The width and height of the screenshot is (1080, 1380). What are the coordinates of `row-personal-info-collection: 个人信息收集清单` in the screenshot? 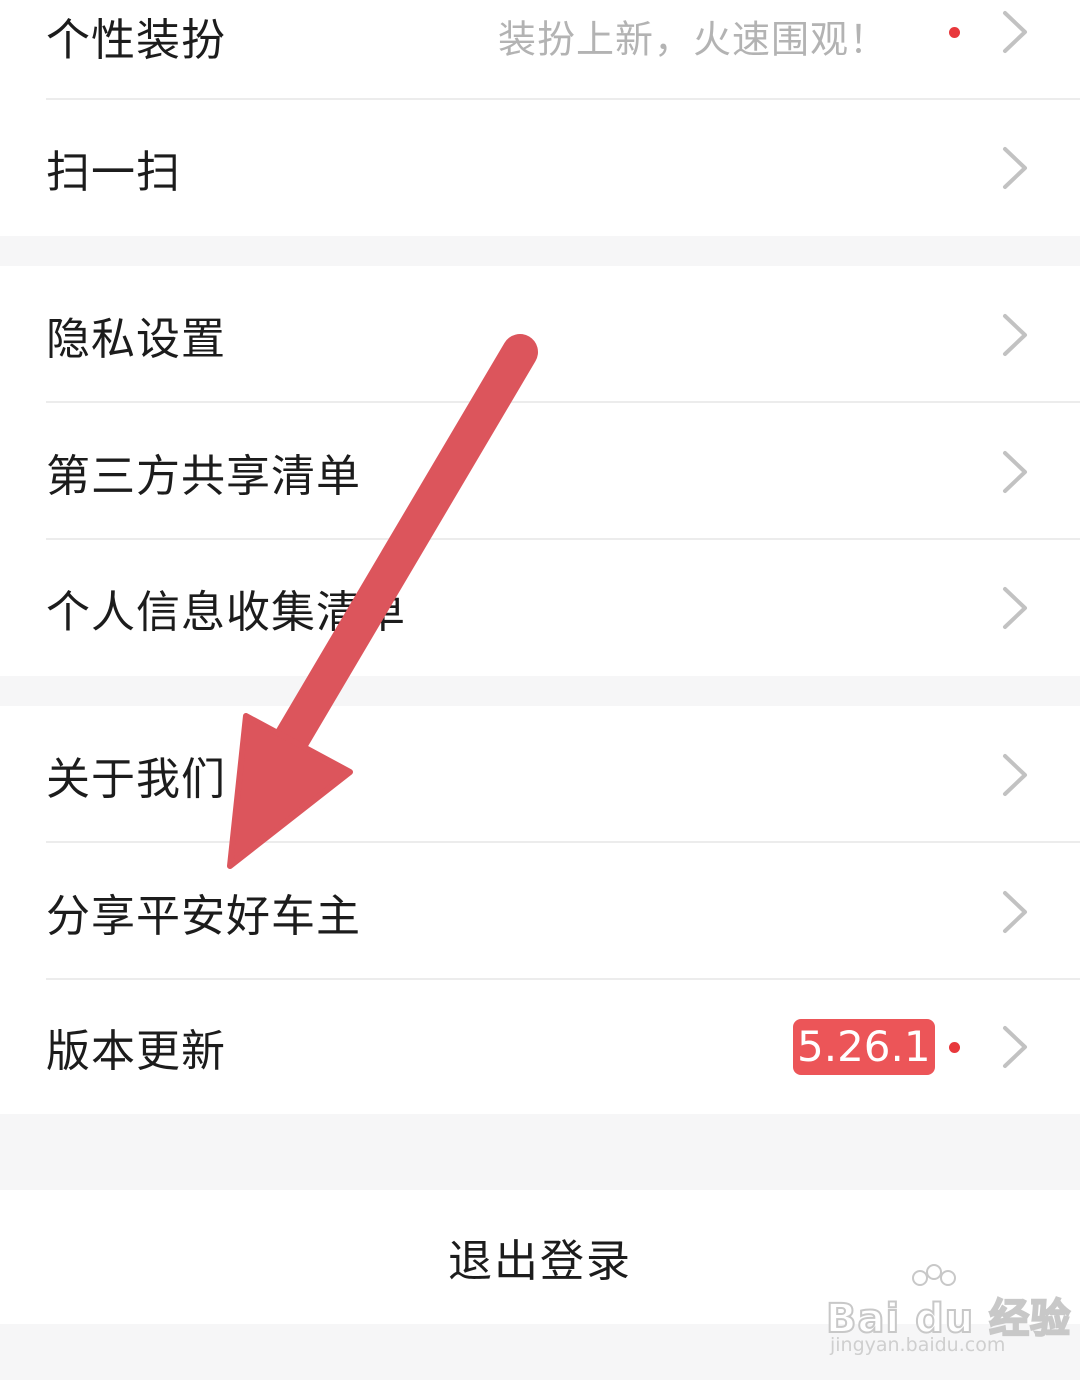 It's located at (540, 608).